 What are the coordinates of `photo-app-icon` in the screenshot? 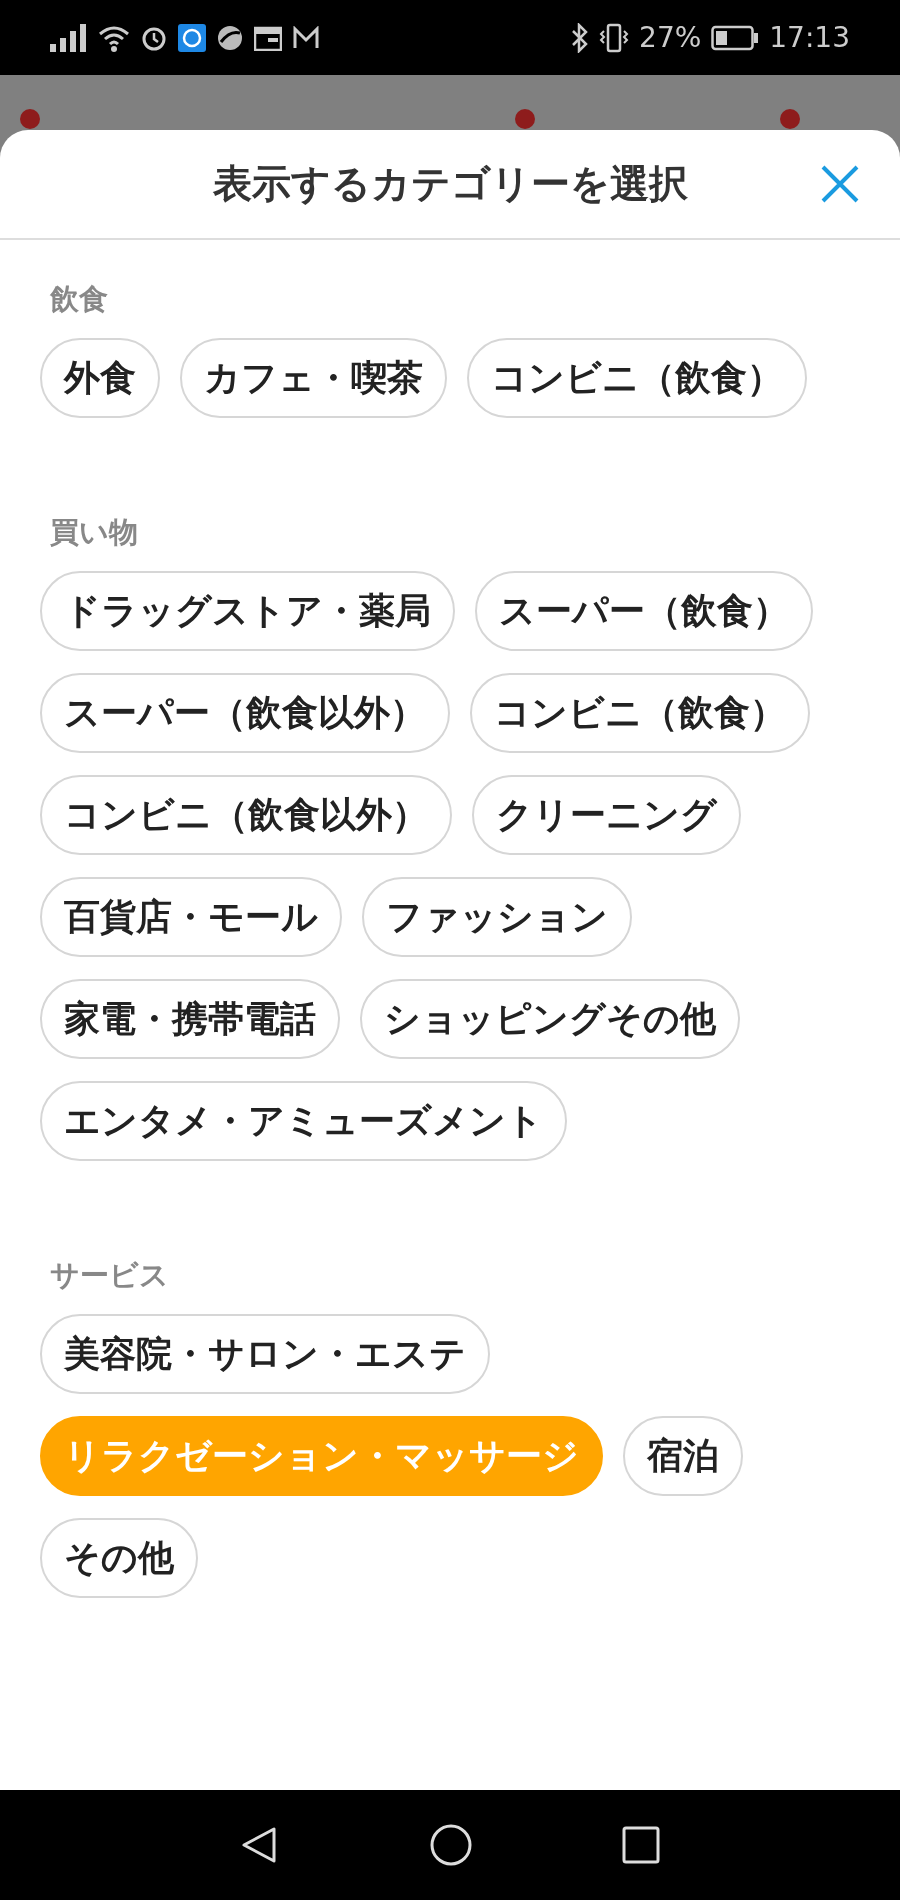 It's located at (192, 37).